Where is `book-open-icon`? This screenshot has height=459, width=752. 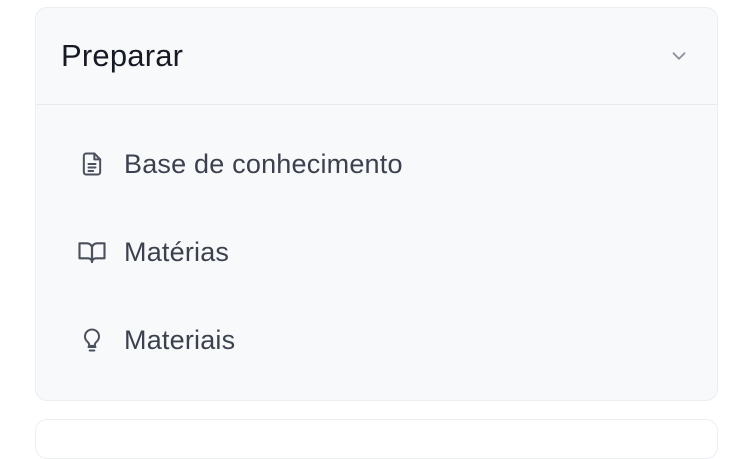 book-open-icon is located at coordinates (92, 252).